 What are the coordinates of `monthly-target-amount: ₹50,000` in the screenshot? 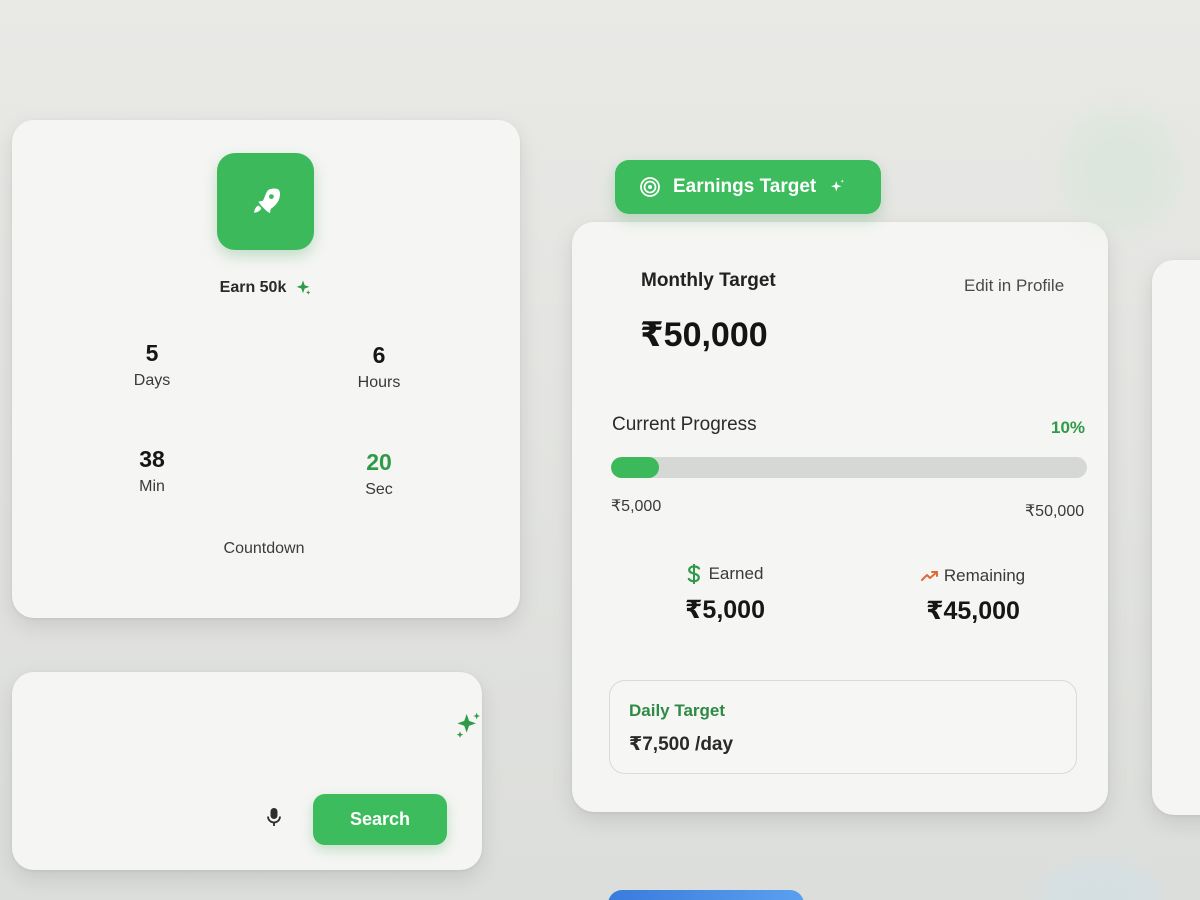 It's located at (704, 335).